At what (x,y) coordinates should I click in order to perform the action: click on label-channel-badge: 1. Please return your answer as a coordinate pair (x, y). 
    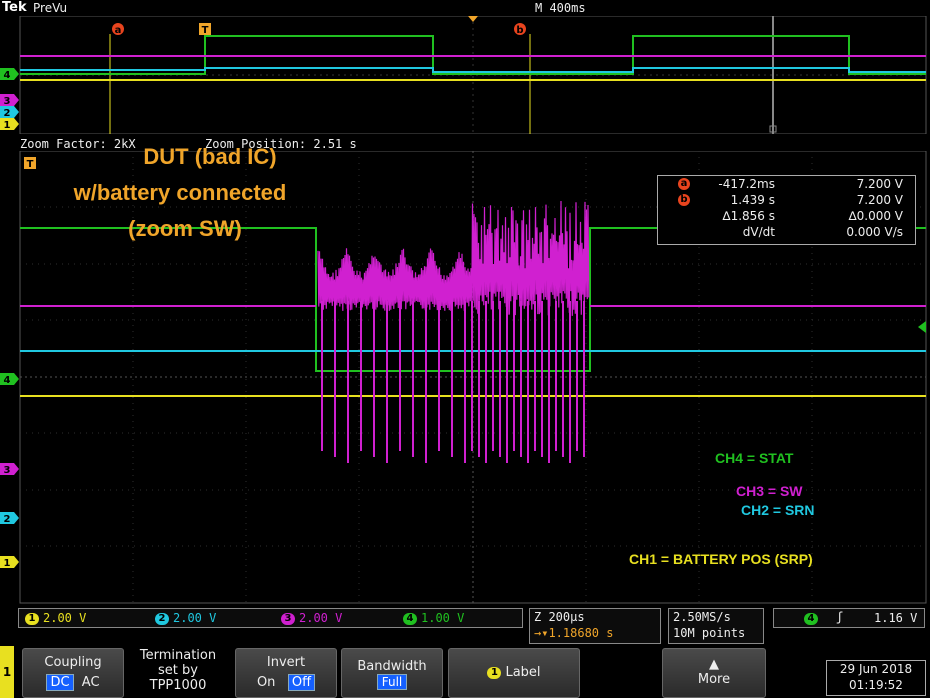
    Looking at the image, I should click on (494, 672).